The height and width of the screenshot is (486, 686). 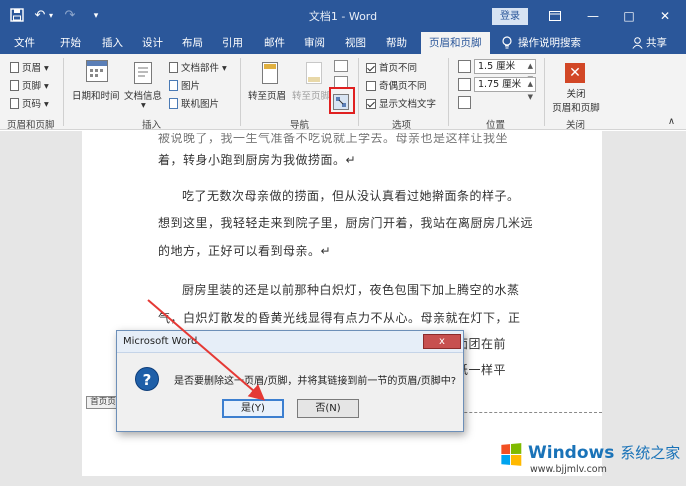 I want to click on dialog-title: Microsoft Word, so click(x=290, y=342).